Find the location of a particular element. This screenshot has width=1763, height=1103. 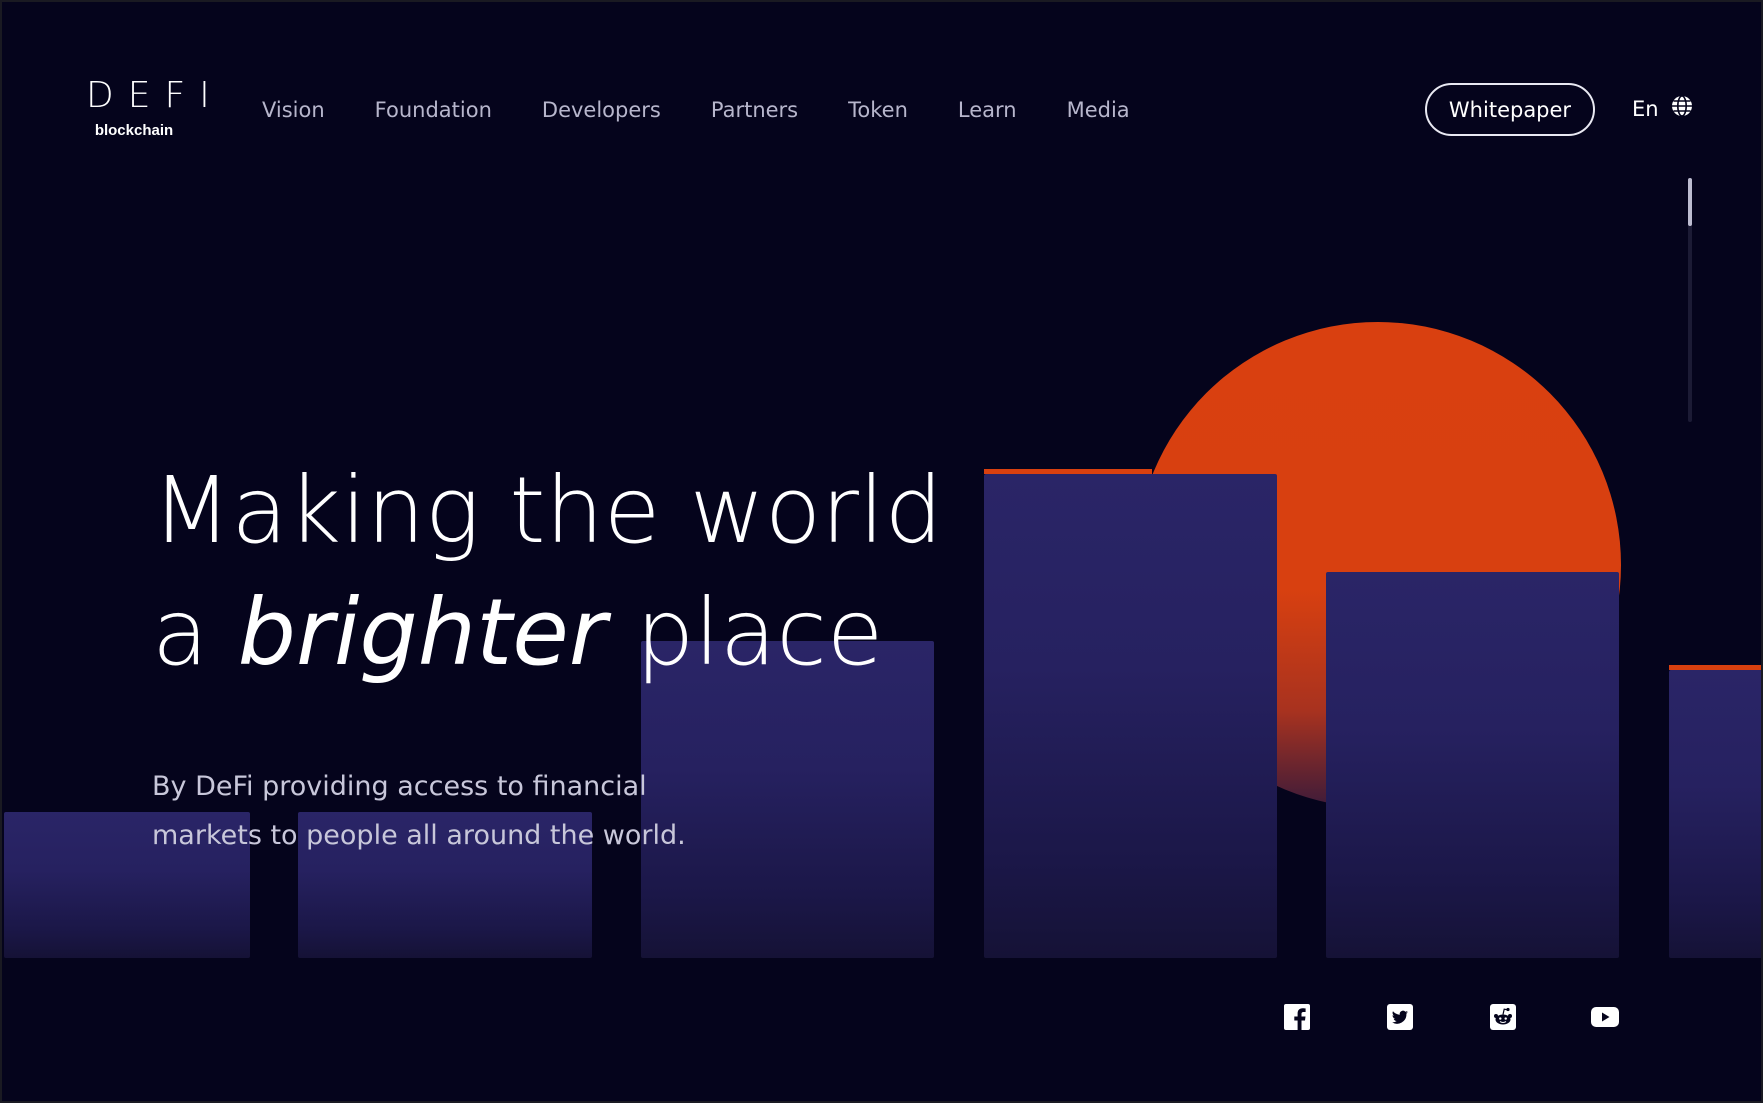

reddit-icon is located at coordinates (1503, 1017).